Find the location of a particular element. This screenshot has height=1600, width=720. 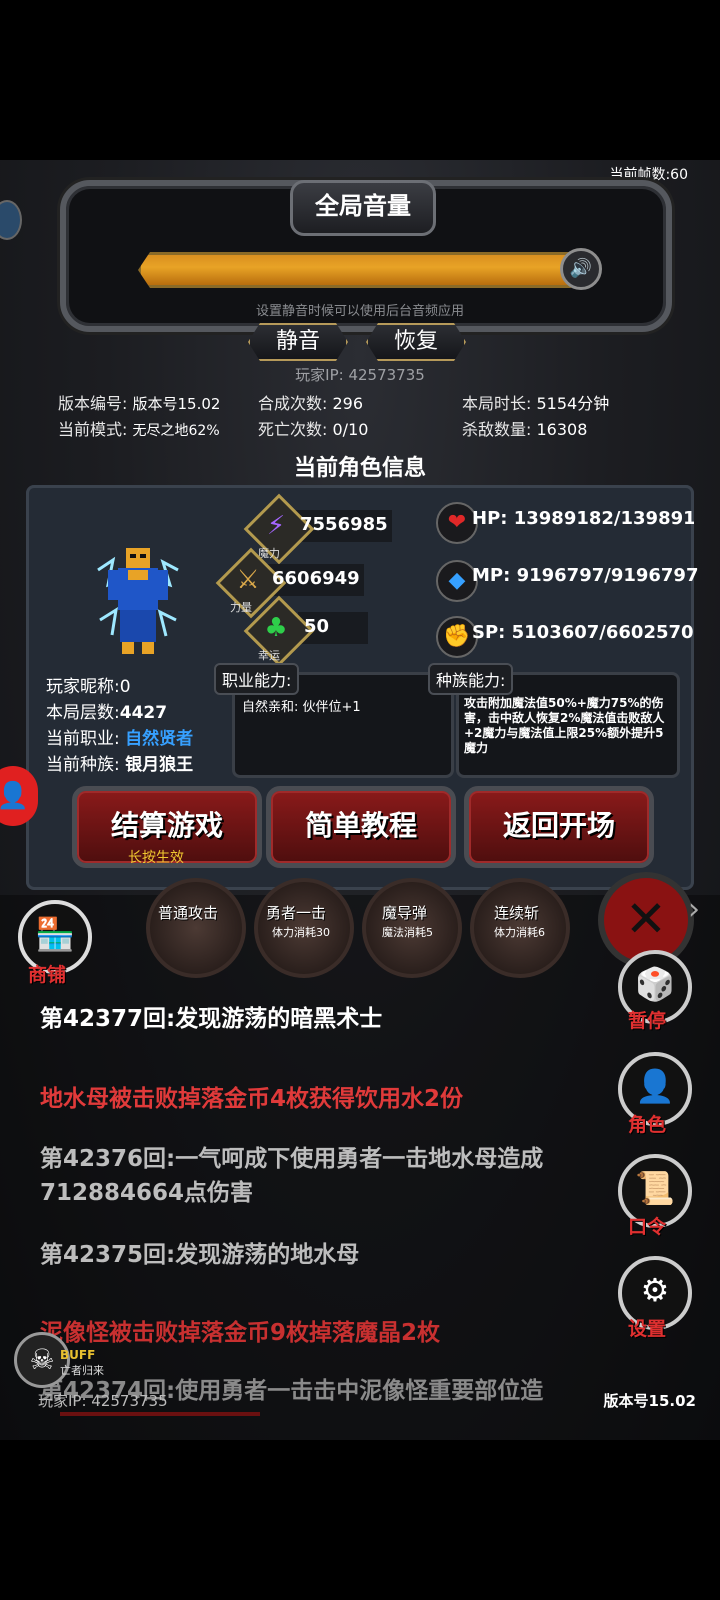

sp-value: SP: 5103607/6602570 is located at coordinates (583, 632).